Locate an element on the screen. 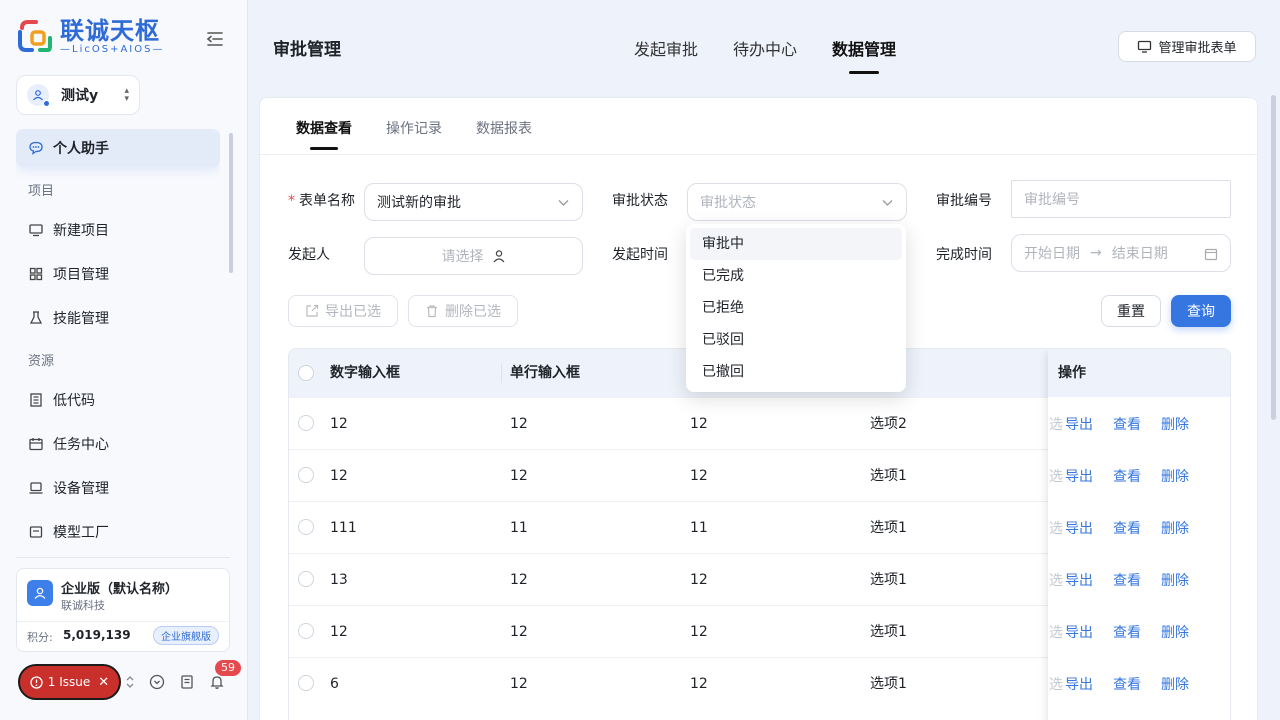  brand-logo: 联诚天枢 —LicOS+AIOS— is located at coordinates (90, 37).